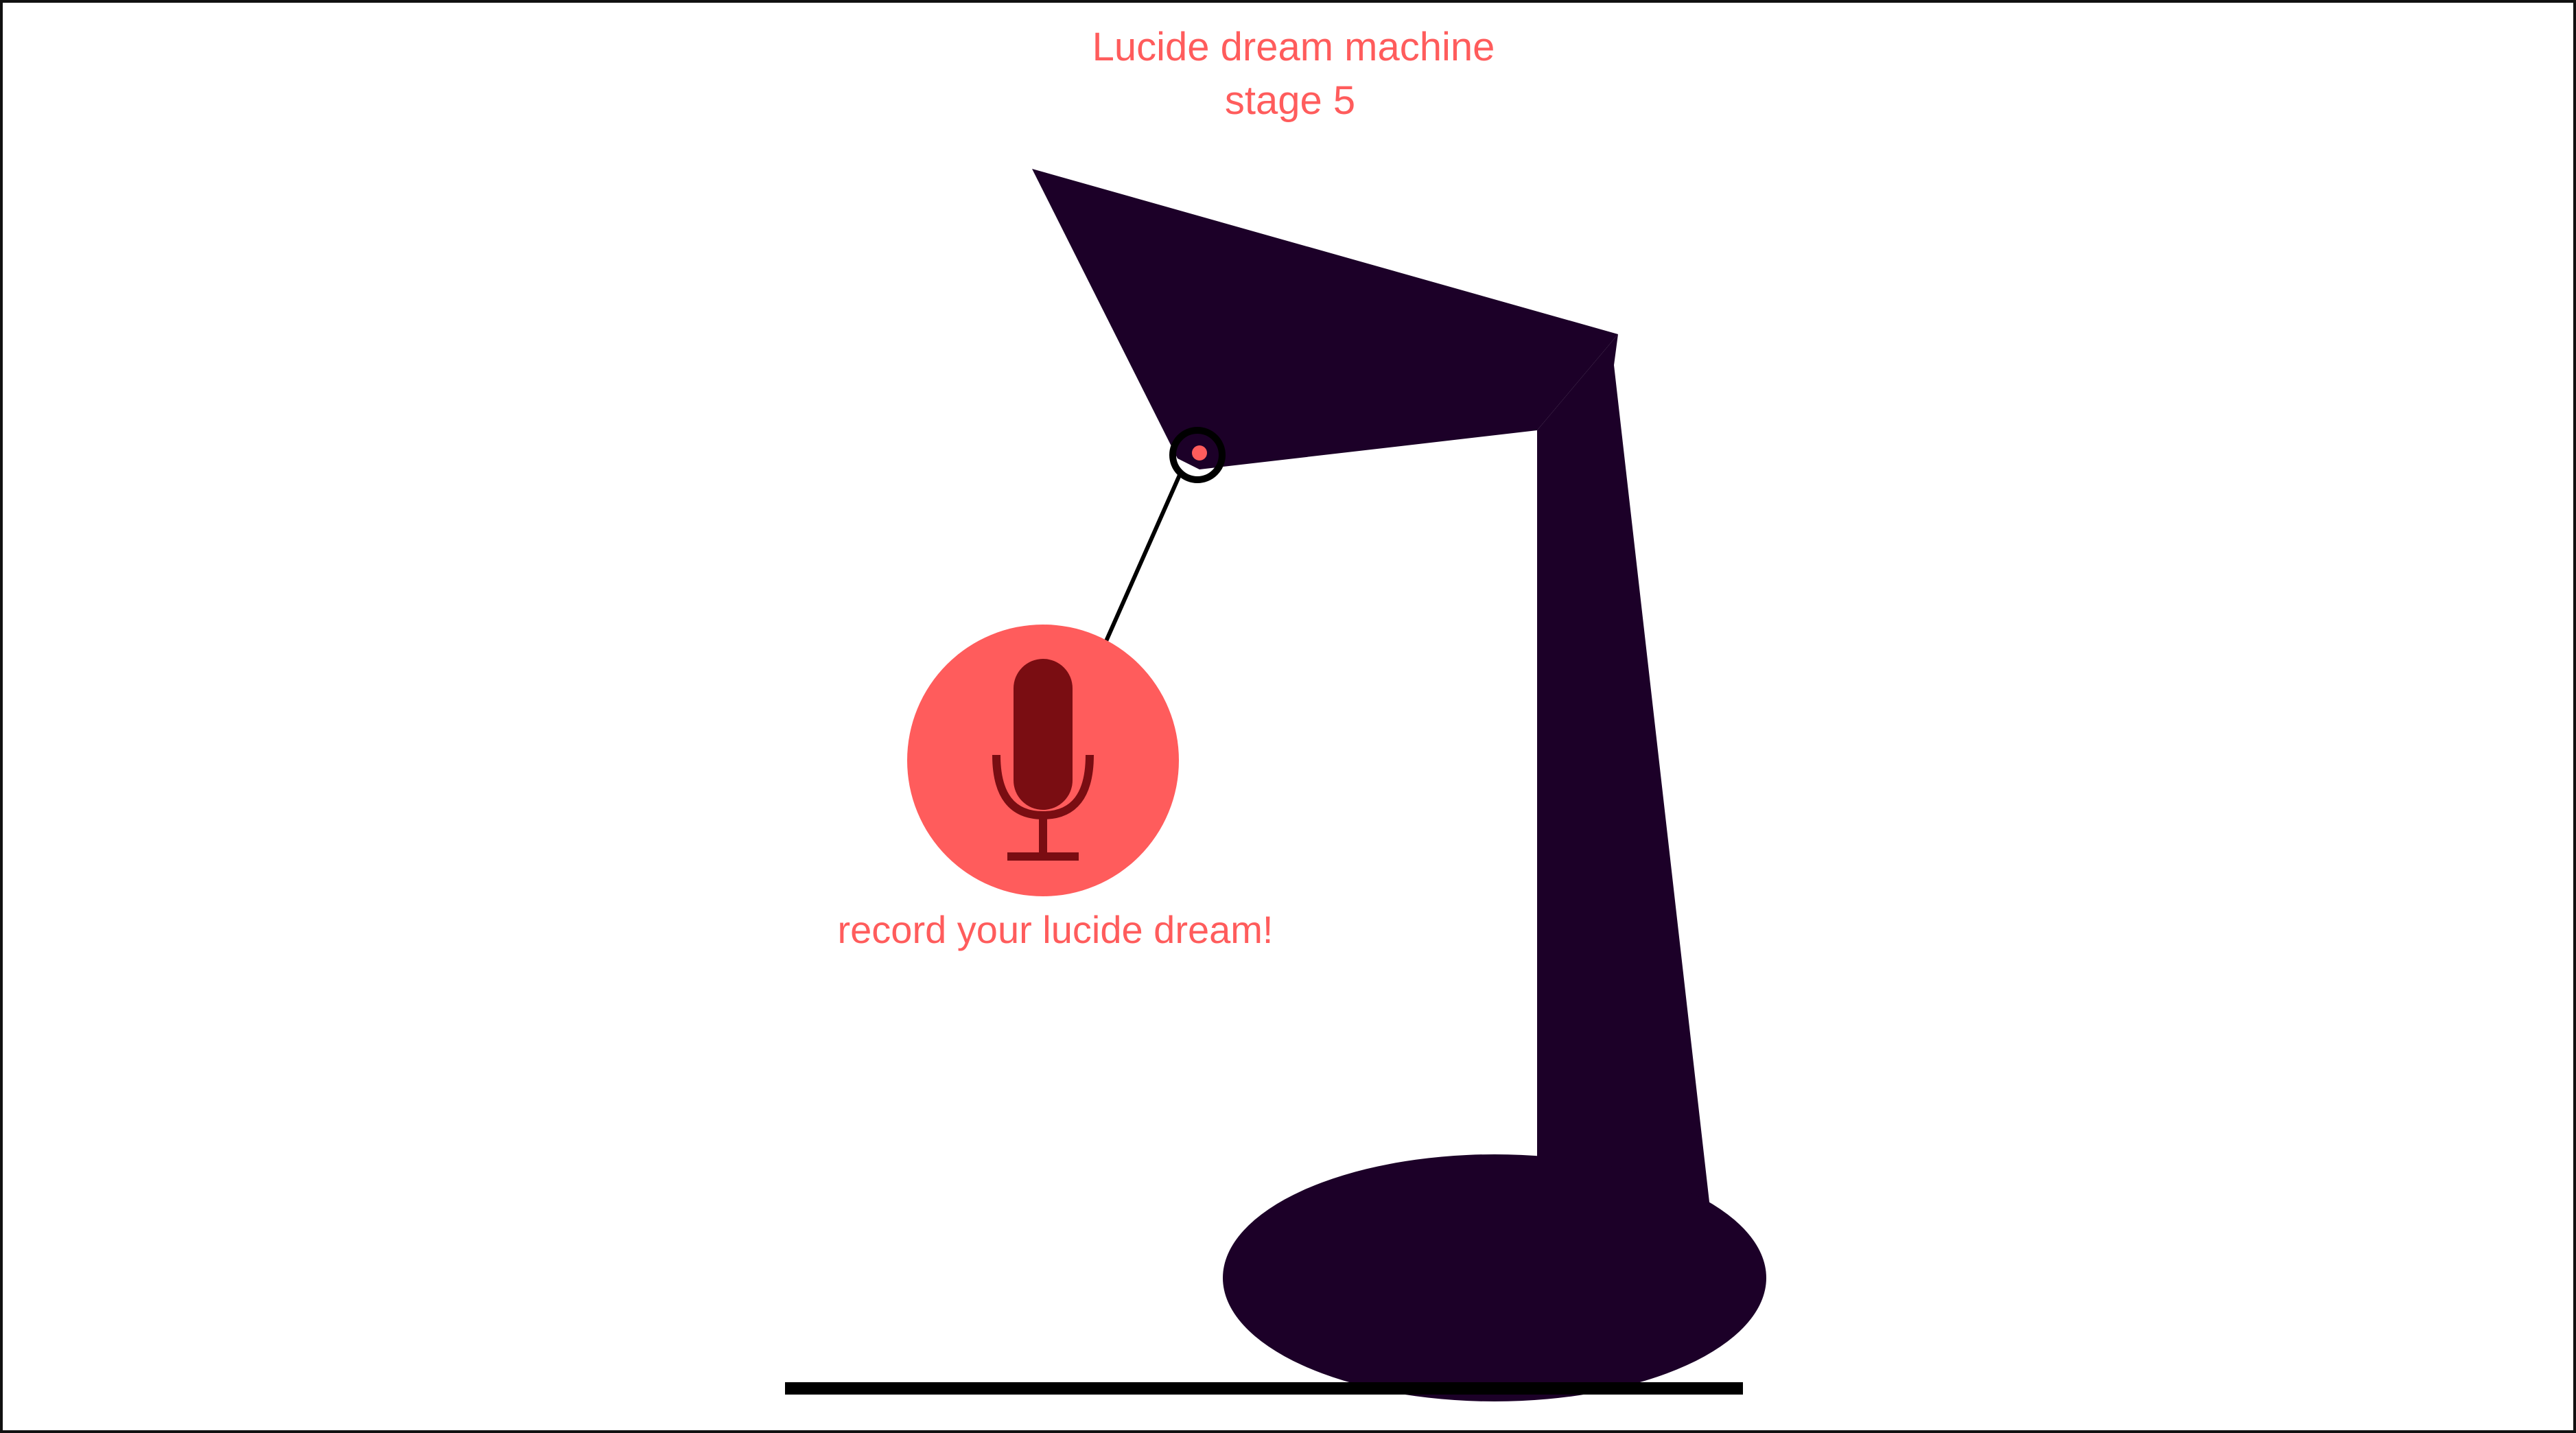 This screenshot has height=1433, width=2576. Describe the element at coordinates (1264, 1388) in the screenshot. I see `floor-line` at that location.